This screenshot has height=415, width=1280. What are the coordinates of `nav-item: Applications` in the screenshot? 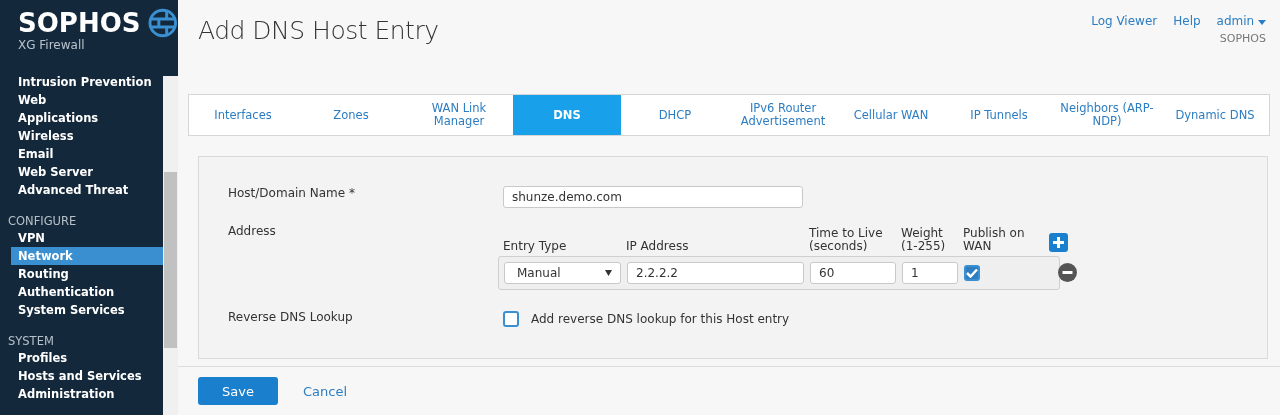 It's located at (87, 118).